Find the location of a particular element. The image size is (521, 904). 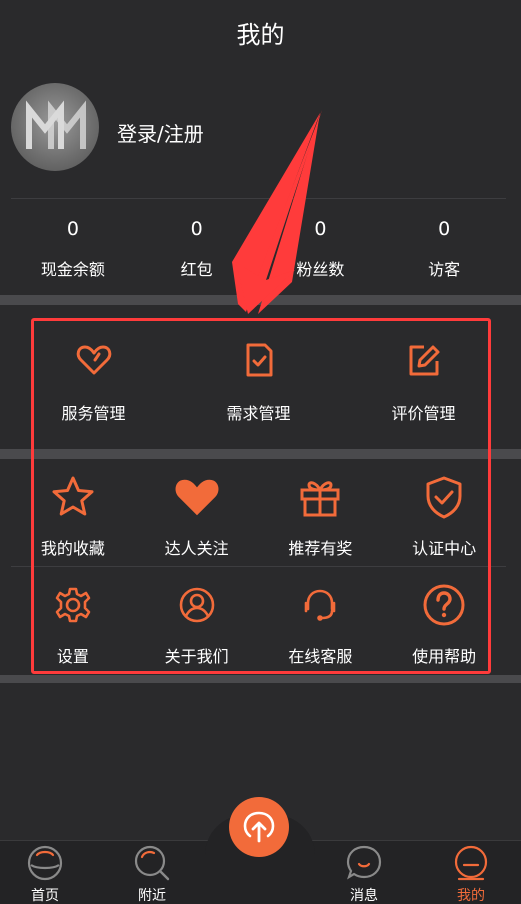

tab-label: 我的 is located at coordinates (471, 896).